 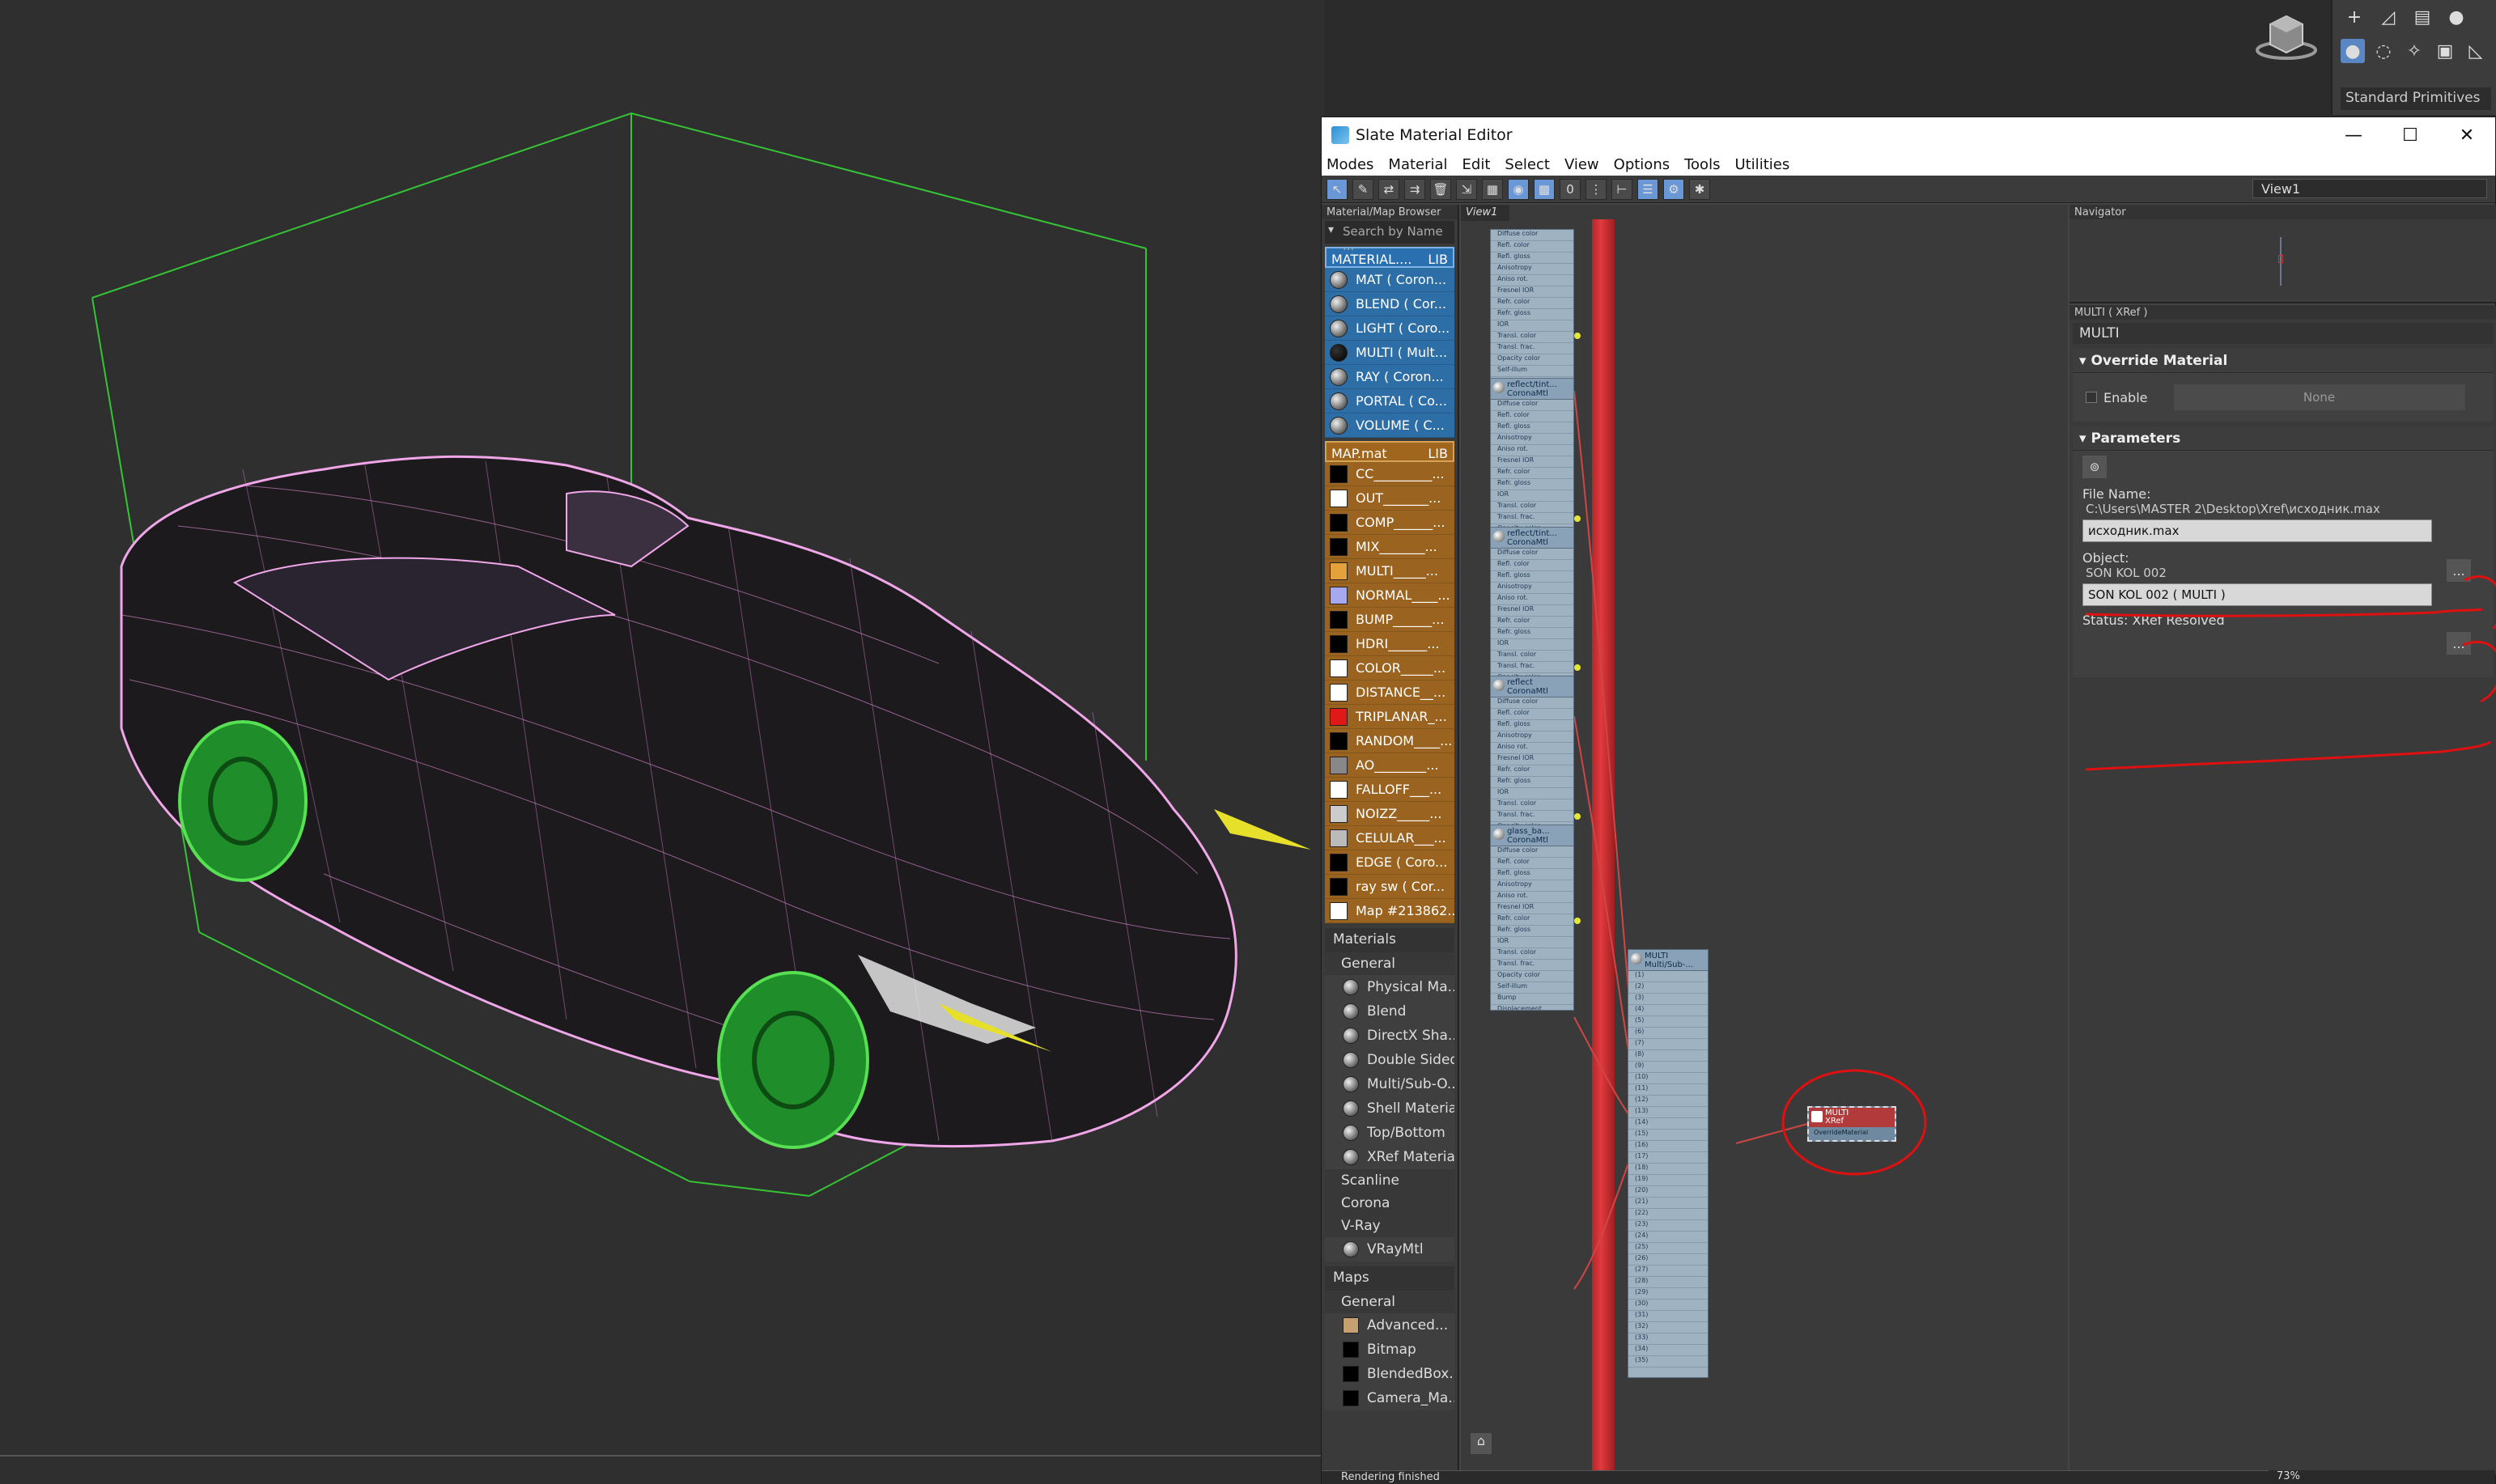 What do you see at coordinates (1668, 1214) in the screenshot?
I see `multi-slot: (22)` at bounding box center [1668, 1214].